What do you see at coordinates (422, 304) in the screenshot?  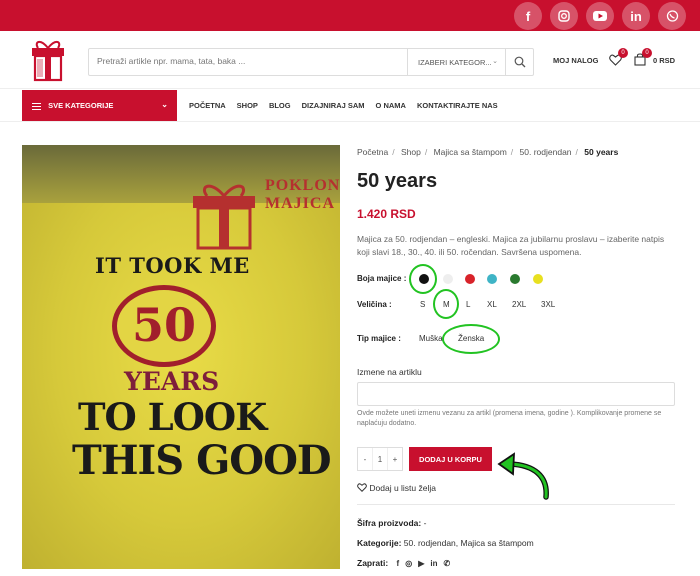 I see `size-option-s: S` at bounding box center [422, 304].